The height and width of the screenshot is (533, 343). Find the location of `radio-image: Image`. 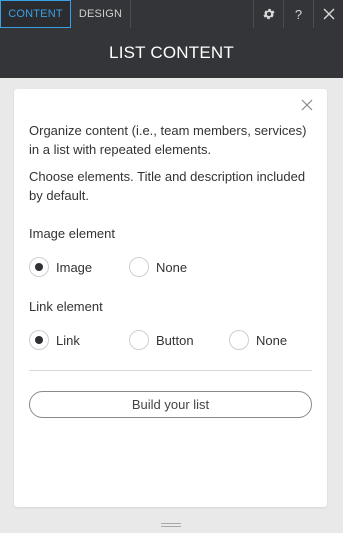

radio-image: Image is located at coordinates (60, 267).